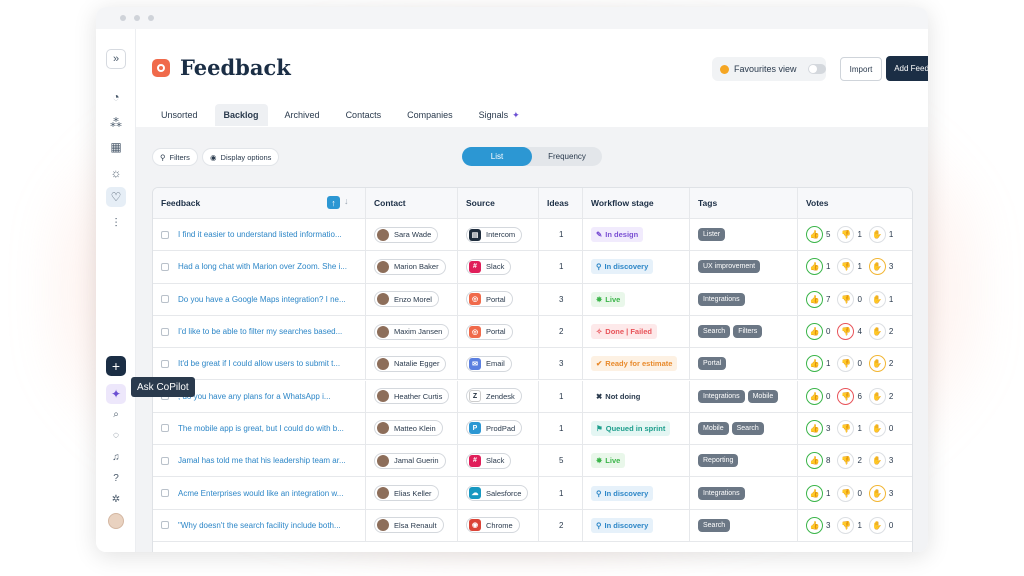  I want to click on source-pill: ◎ Portal, so click(489, 331).